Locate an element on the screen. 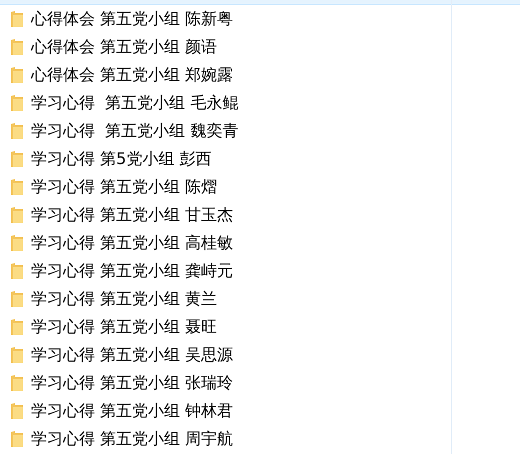 The image size is (520, 454). folder-name: 学习心得 第五党小组 钟林君 is located at coordinates (132, 411).